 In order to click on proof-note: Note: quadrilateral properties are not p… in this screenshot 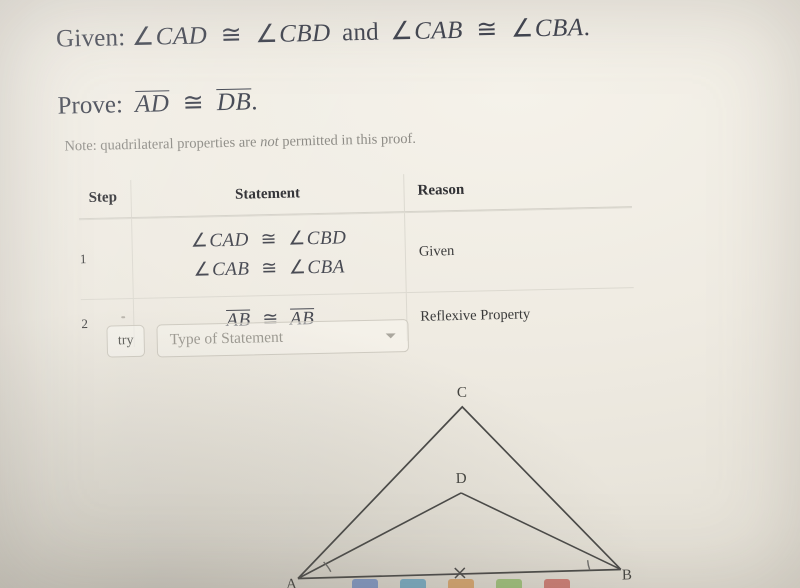, I will do `click(240, 143)`.